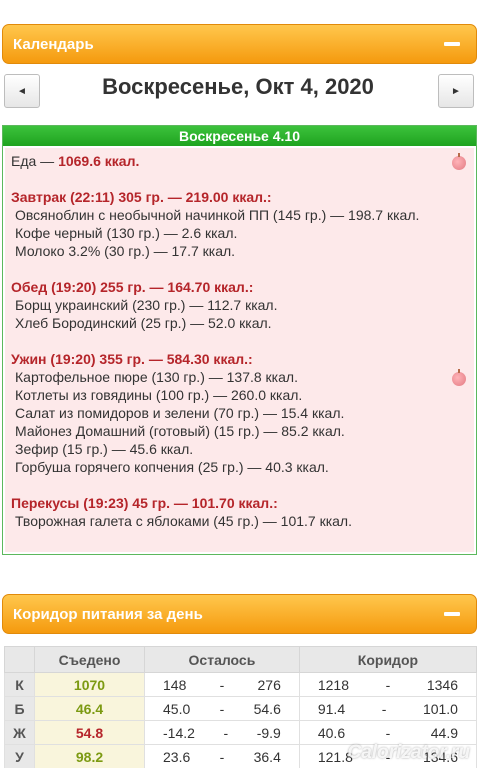 The height and width of the screenshot is (768, 492). I want to click on column-header-remaining: Осталось, so click(222, 659).